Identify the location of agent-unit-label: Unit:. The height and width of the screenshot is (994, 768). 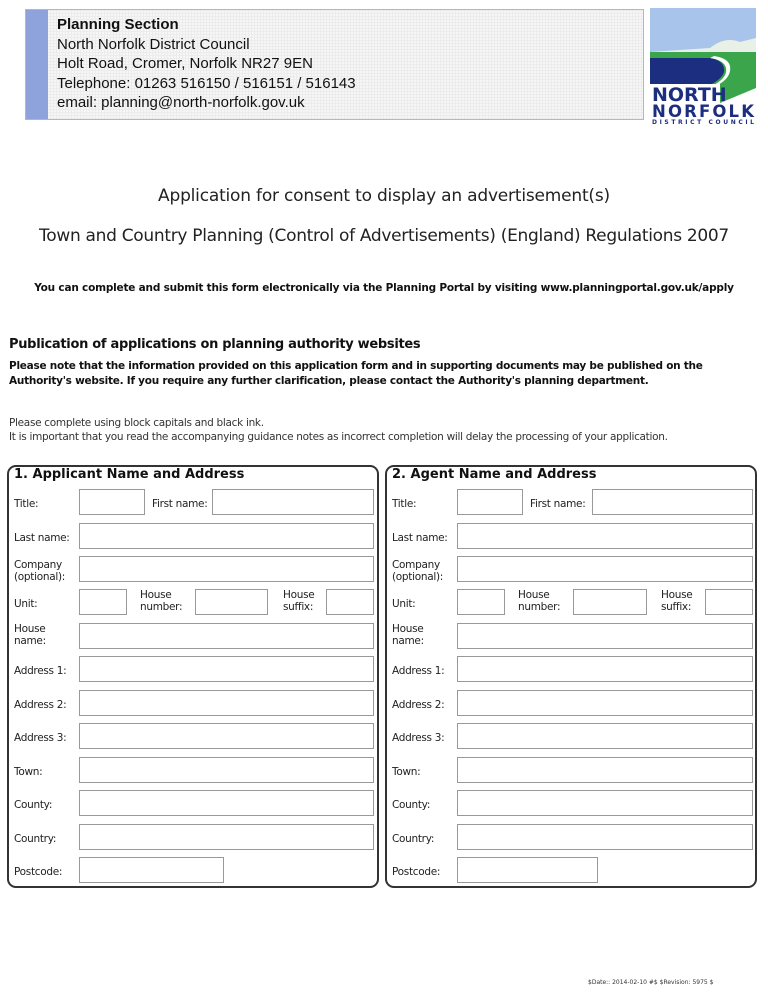
(404, 604).